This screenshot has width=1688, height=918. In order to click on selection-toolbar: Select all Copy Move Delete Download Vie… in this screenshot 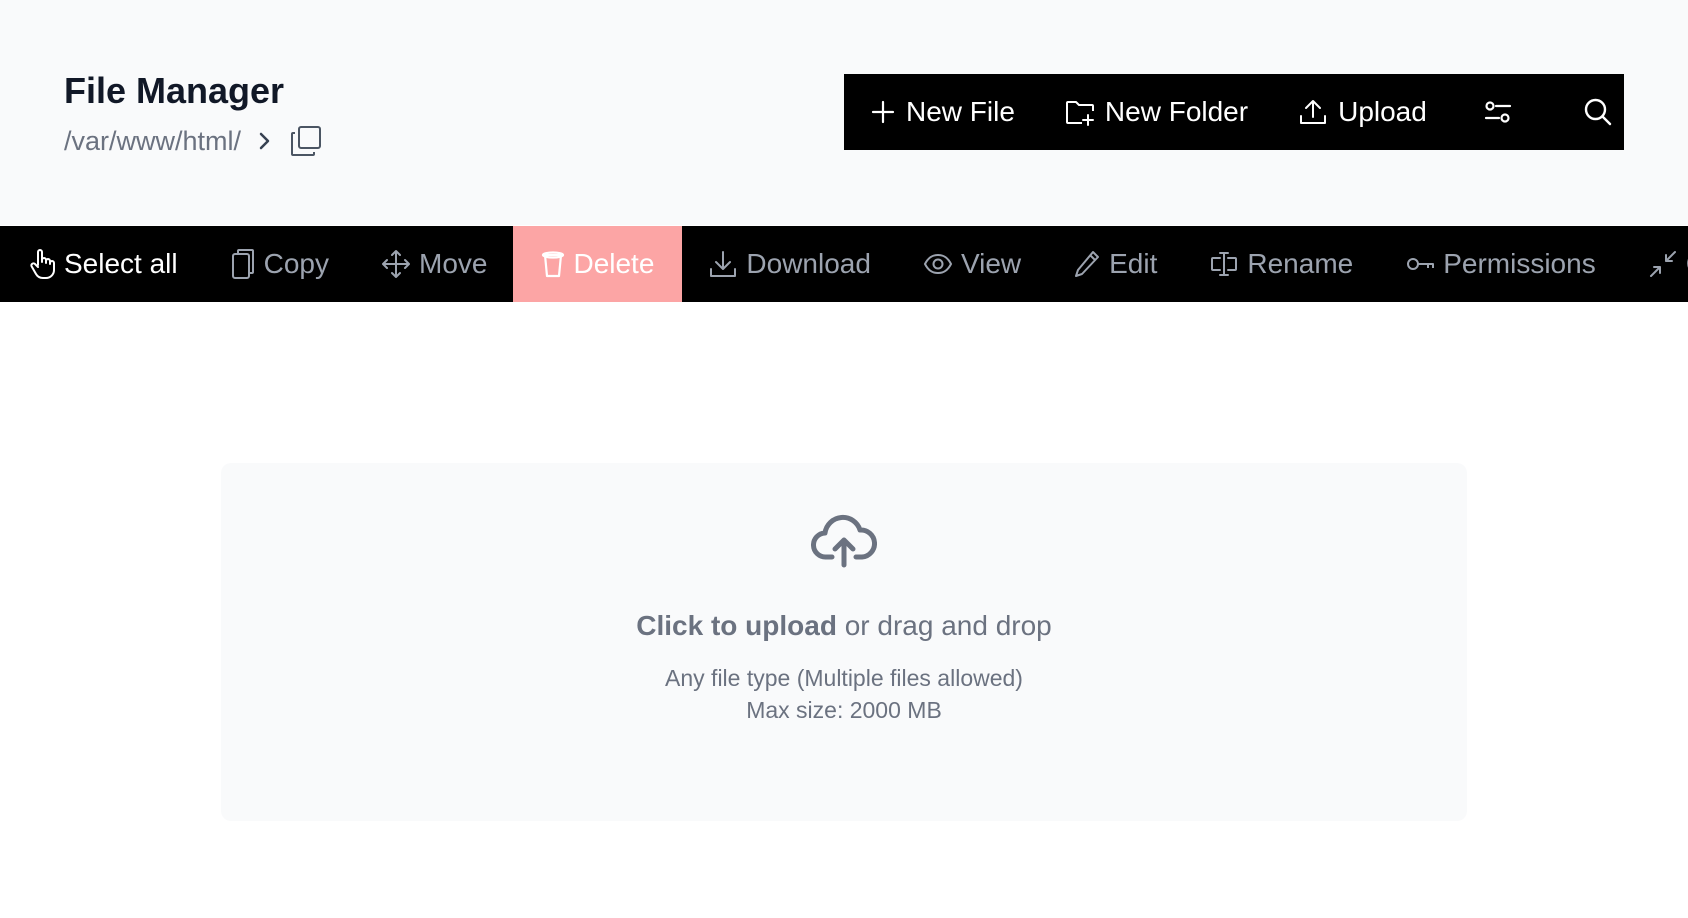, I will do `click(844, 264)`.